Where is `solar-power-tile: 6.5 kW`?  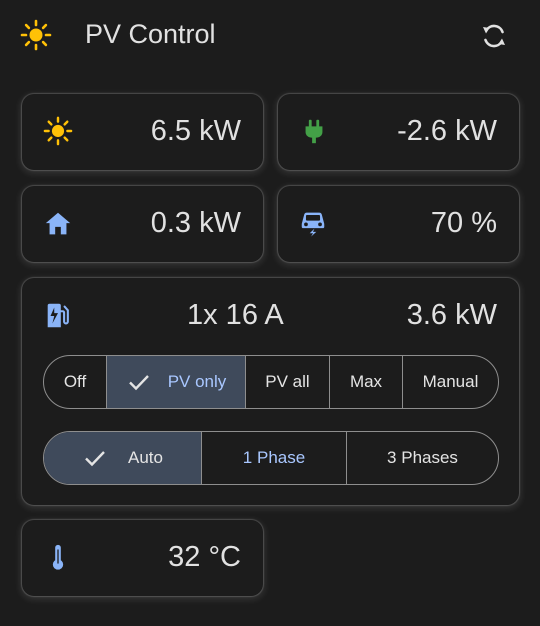
solar-power-tile: 6.5 kW is located at coordinates (142, 132).